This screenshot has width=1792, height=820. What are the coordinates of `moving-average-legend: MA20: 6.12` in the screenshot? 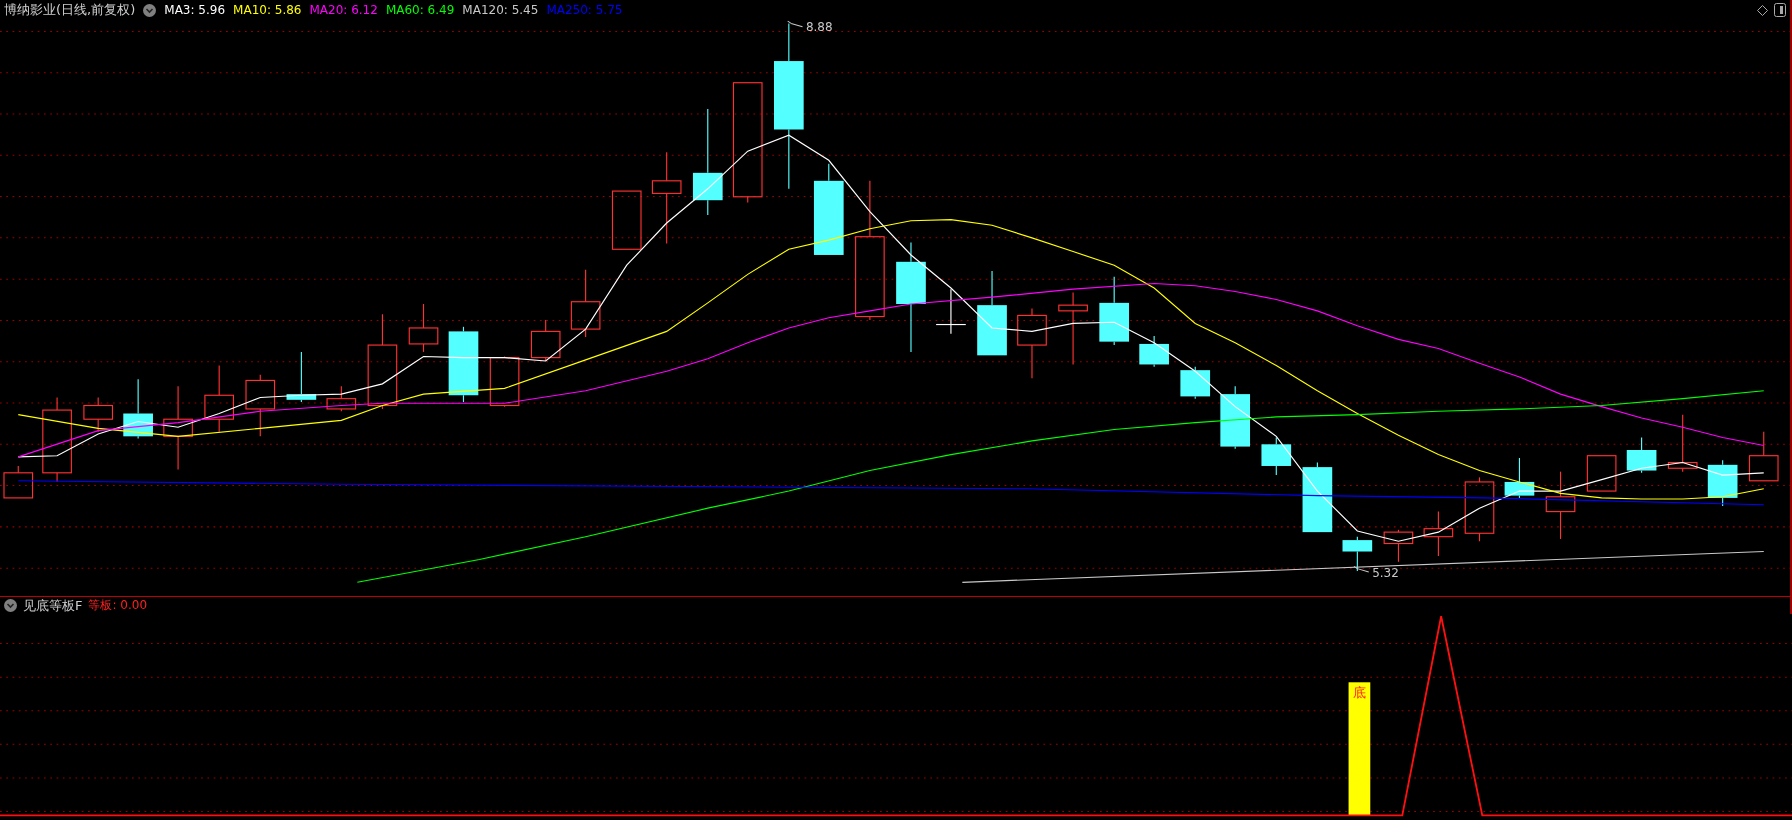 It's located at (343, 10).